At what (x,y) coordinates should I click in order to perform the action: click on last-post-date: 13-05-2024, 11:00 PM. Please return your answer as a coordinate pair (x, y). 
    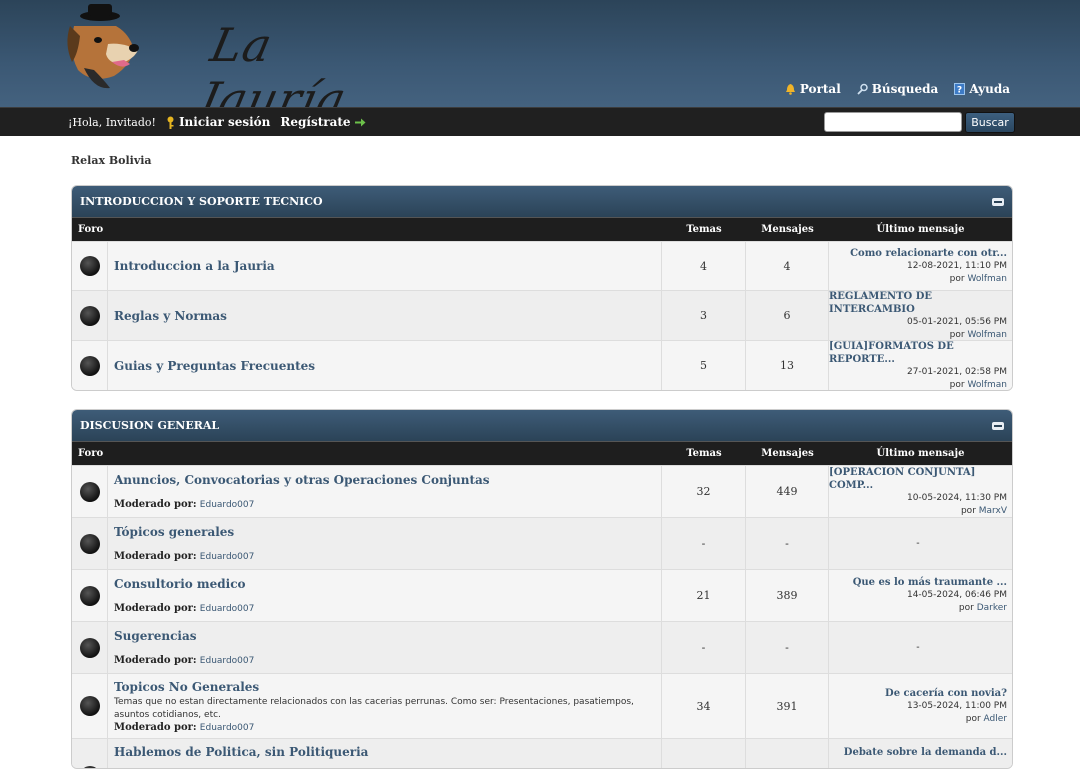
    Looking at the image, I should click on (956, 705).